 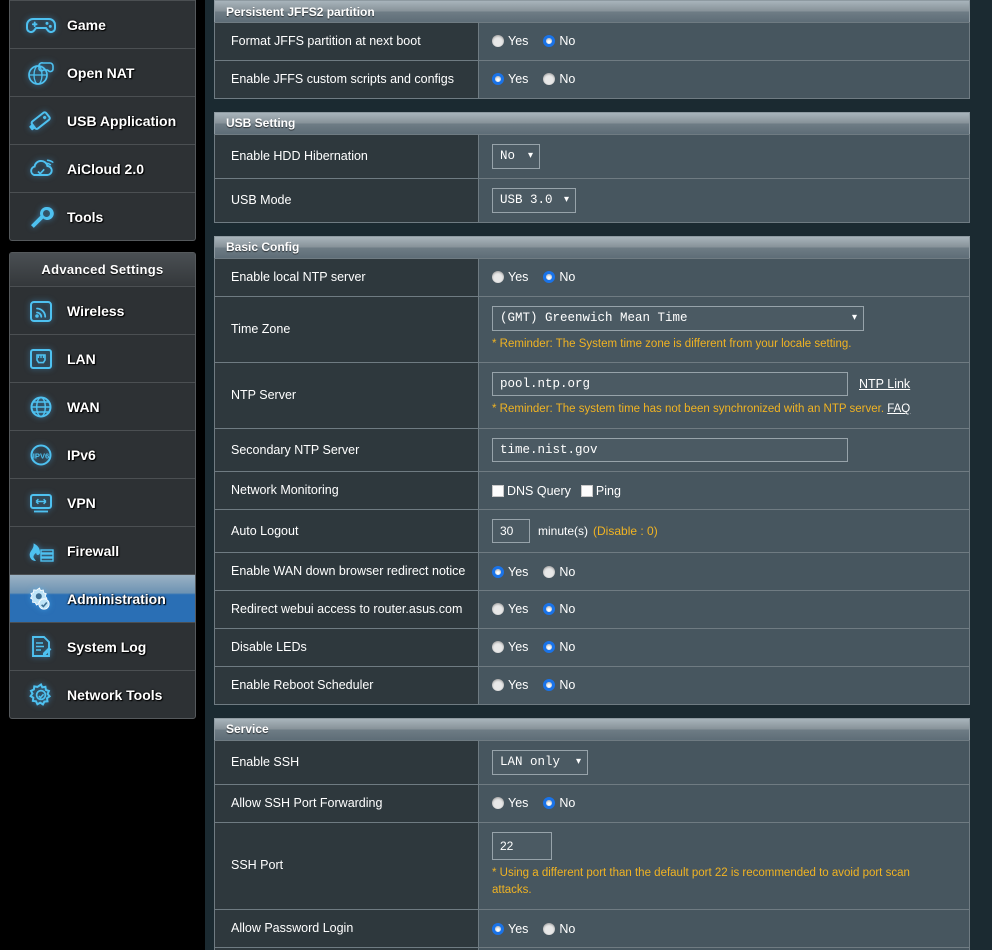 I want to click on radio-ssh-port-forwarding-no: No, so click(x=559, y=803).